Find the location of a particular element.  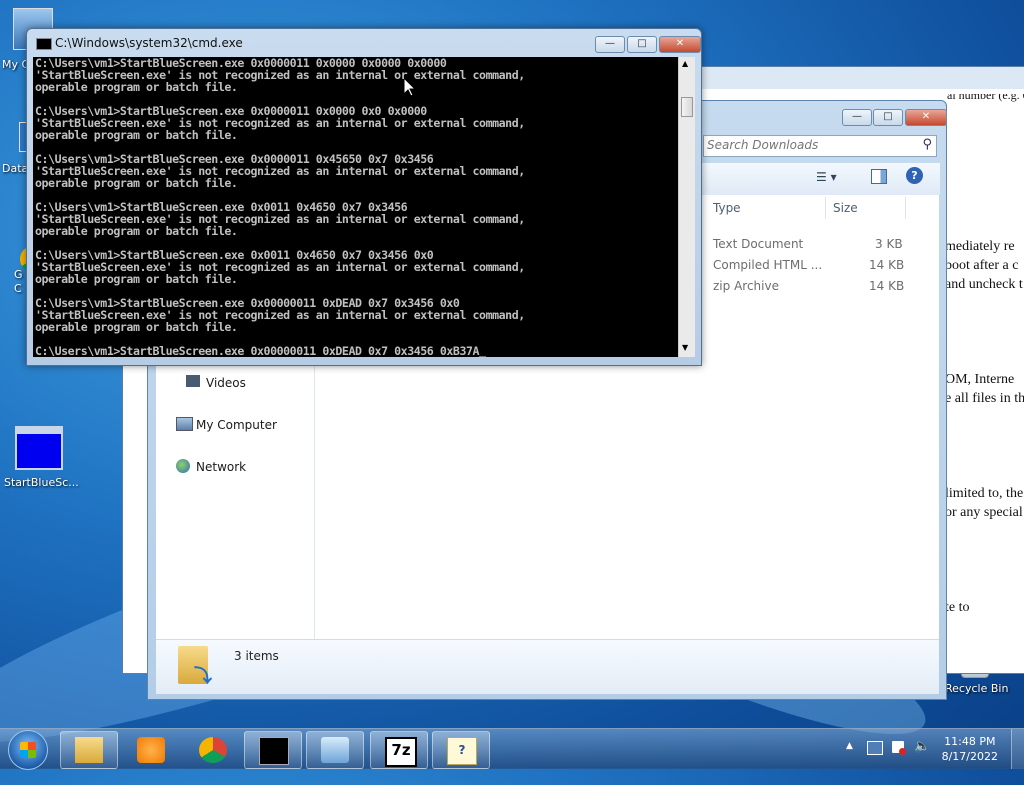

document-line: and uncheck t is located at coordinates (984, 284).